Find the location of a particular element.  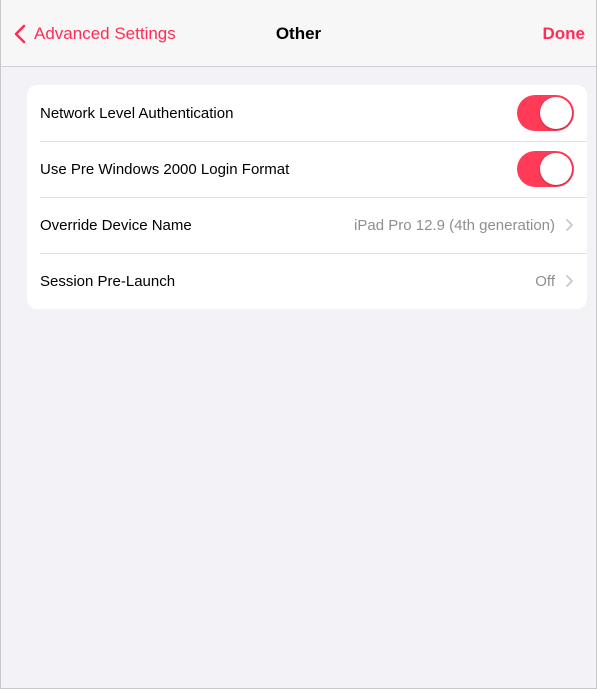

setting-row-network-level-authentication: Network Level Authentication is located at coordinates (307, 113).